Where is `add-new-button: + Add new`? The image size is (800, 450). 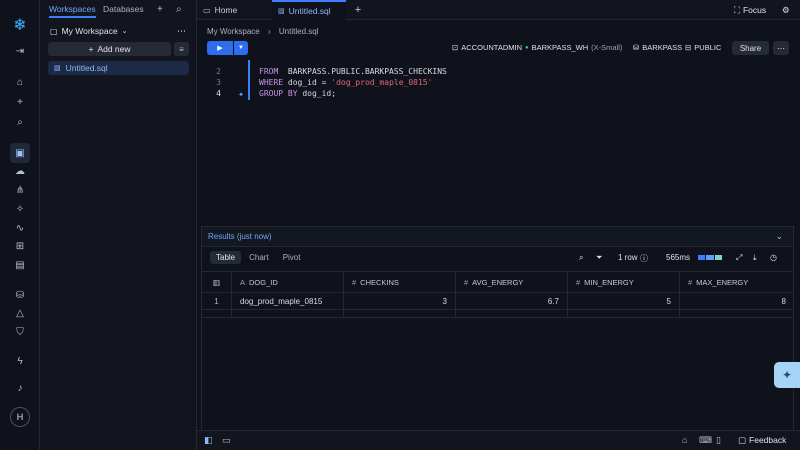
add-new-button: + Add new is located at coordinates (109, 49).